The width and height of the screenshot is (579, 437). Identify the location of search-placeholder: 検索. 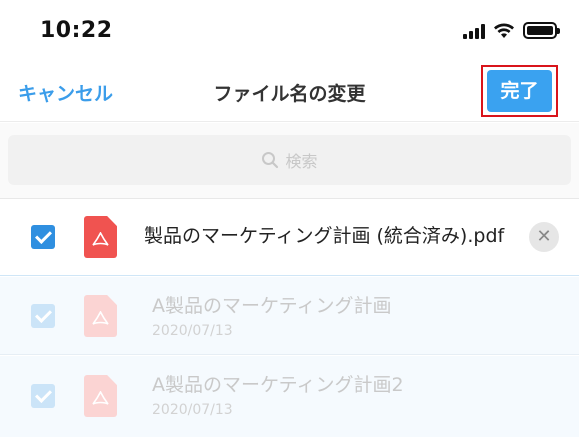
(301, 161).